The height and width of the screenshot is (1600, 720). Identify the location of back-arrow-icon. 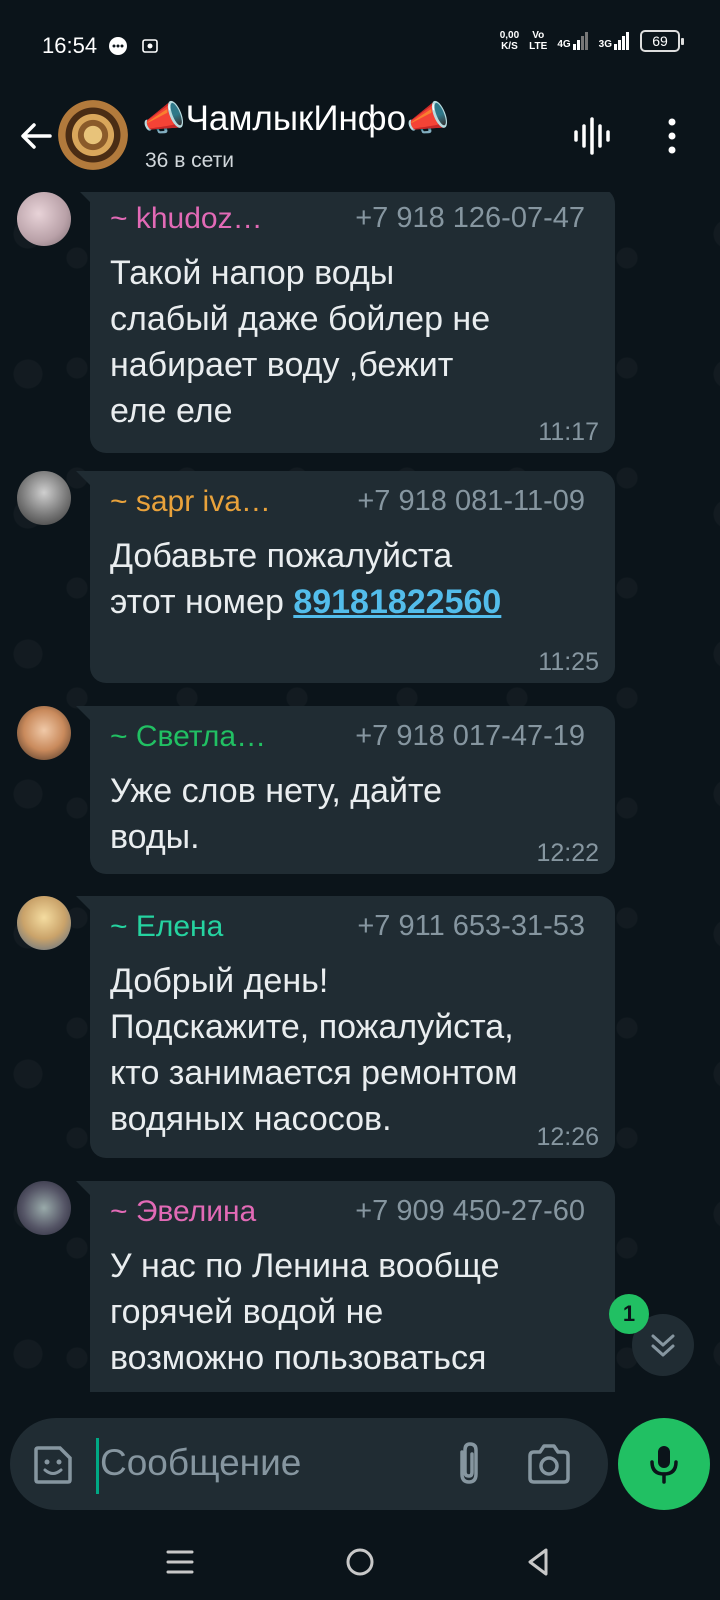
(36, 136).